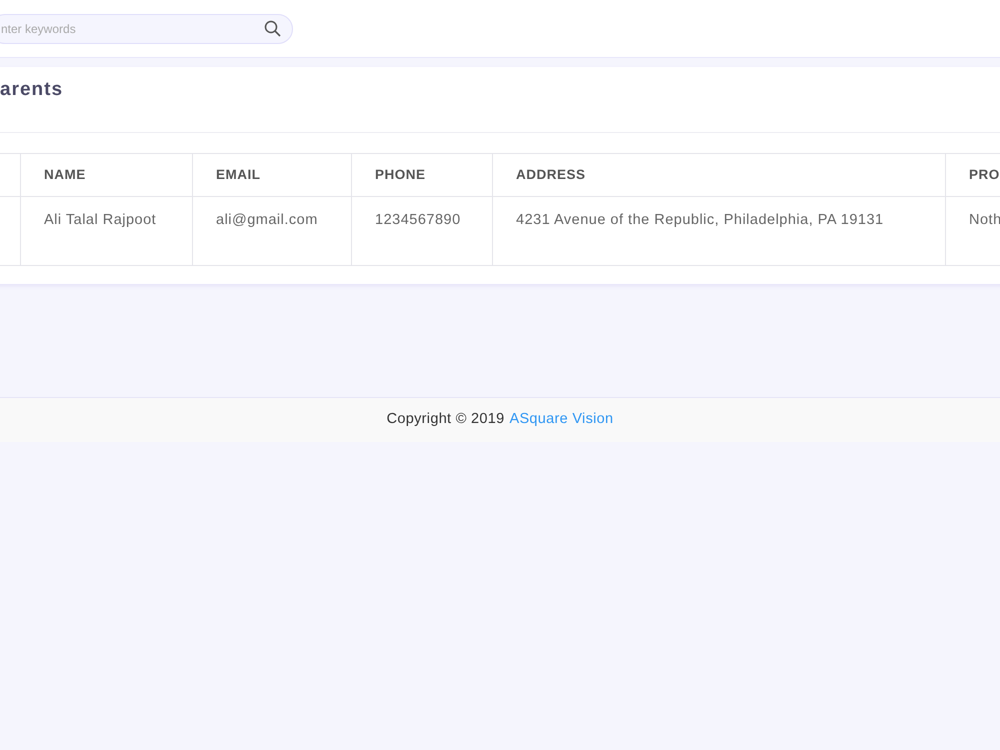 The width and height of the screenshot is (1000, 750). What do you see at coordinates (973, 175) in the screenshot?
I see `column-header: PRO` at bounding box center [973, 175].